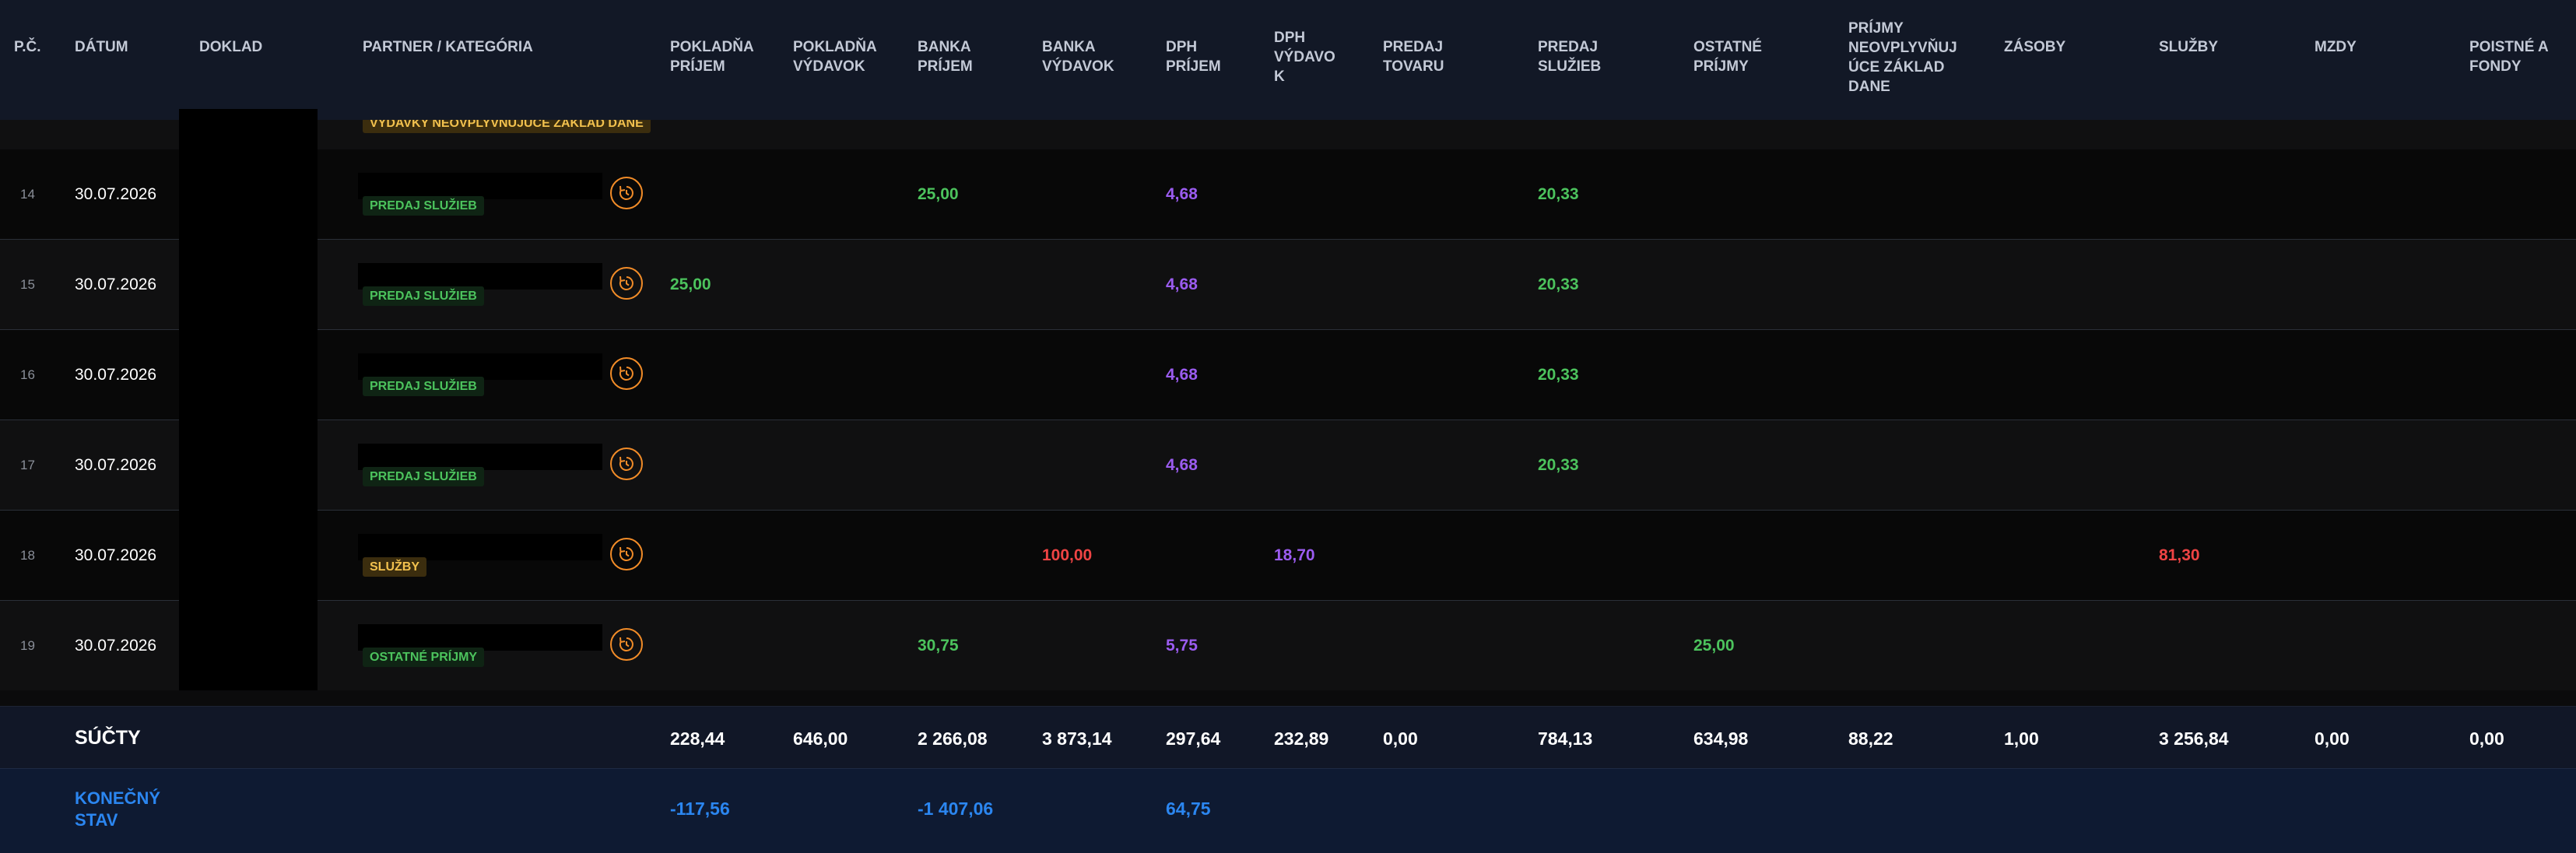 The image size is (2576, 853). Describe the element at coordinates (821, 738) in the screenshot. I see `total-cash-expense: 646,00` at that location.